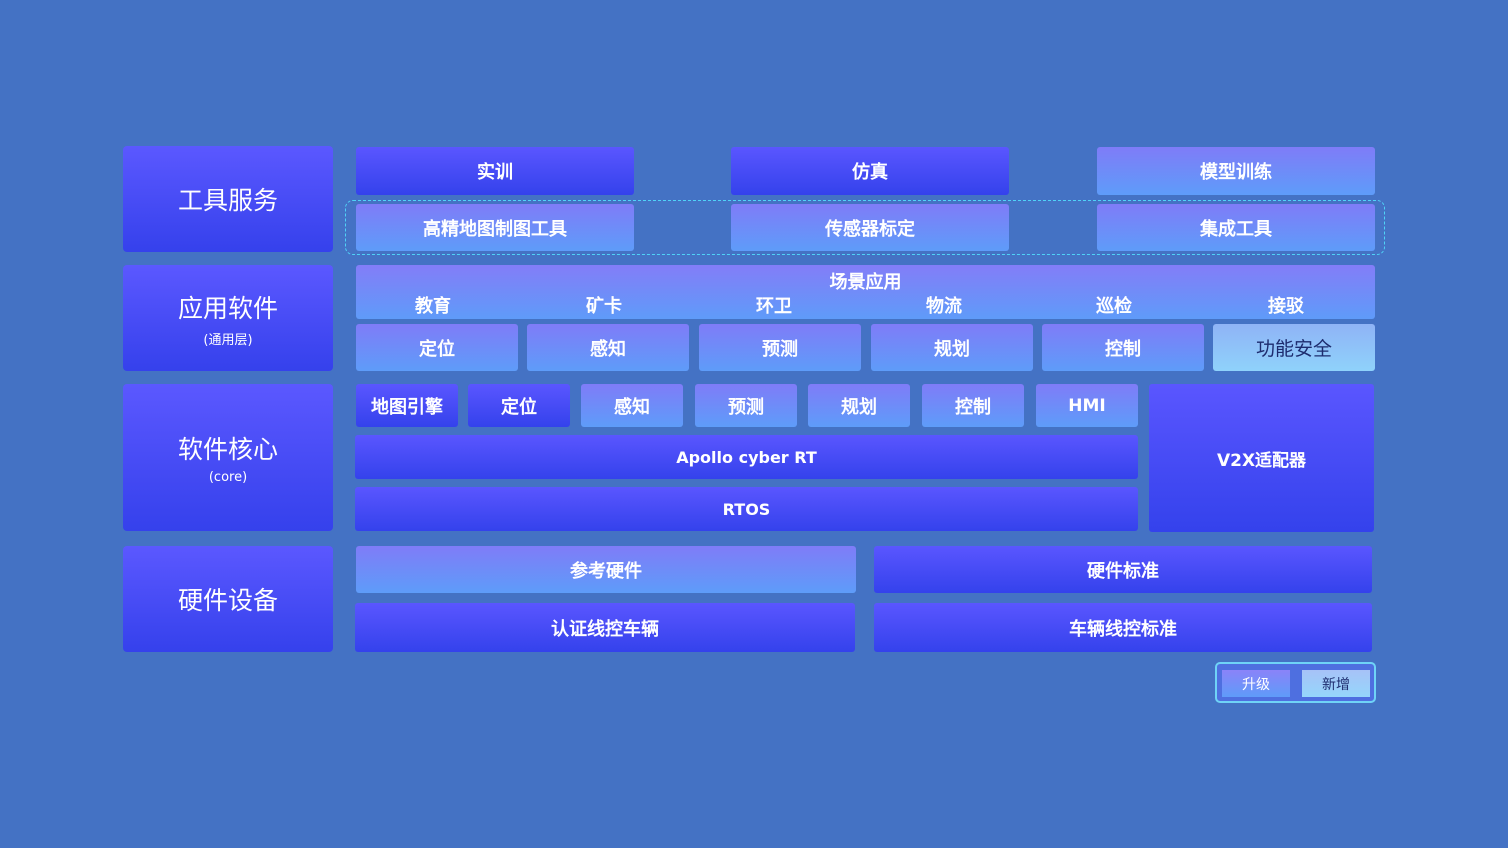  Describe the element at coordinates (606, 569) in the screenshot. I see `hw-reference-hardware: 参考硬件` at that location.